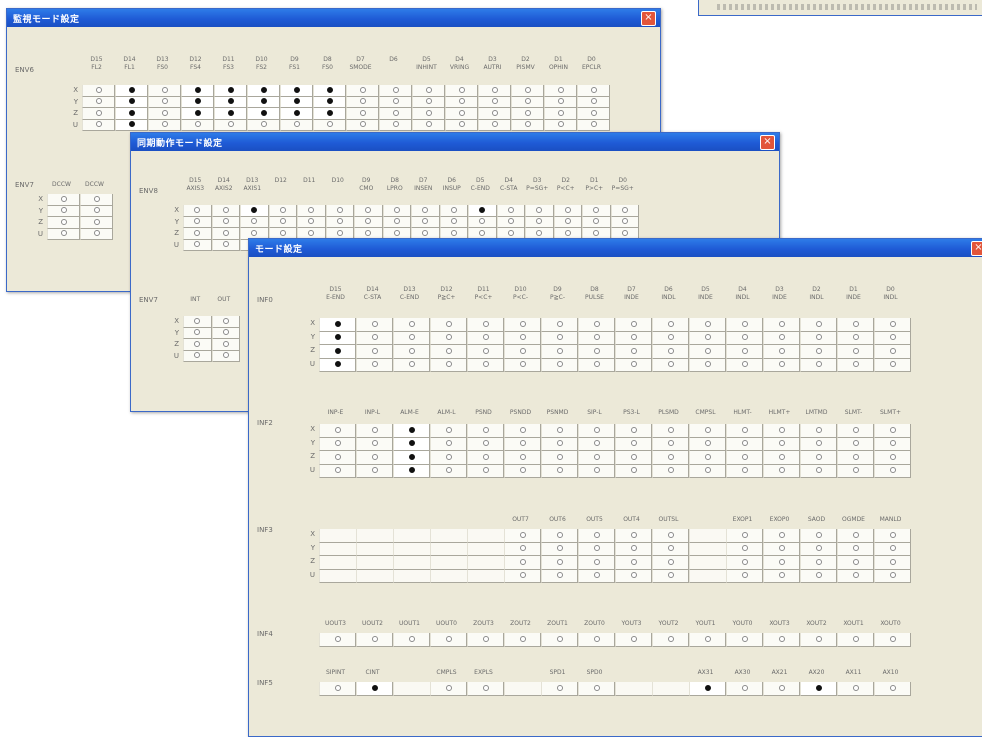 This screenshot has height=737, width=982. I want to click on close-icon: ×, so click(767, 142).